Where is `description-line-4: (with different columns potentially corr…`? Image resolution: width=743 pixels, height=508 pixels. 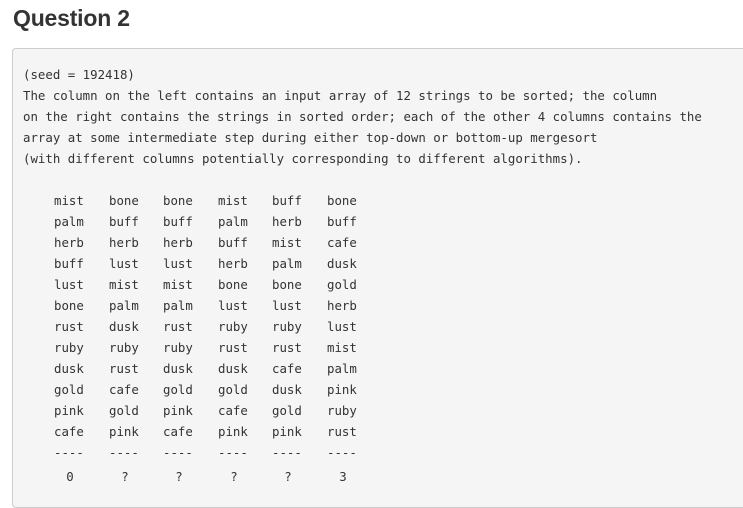 description-line-4: (with different columns potentially corr… is located at coordinates (303, 158).